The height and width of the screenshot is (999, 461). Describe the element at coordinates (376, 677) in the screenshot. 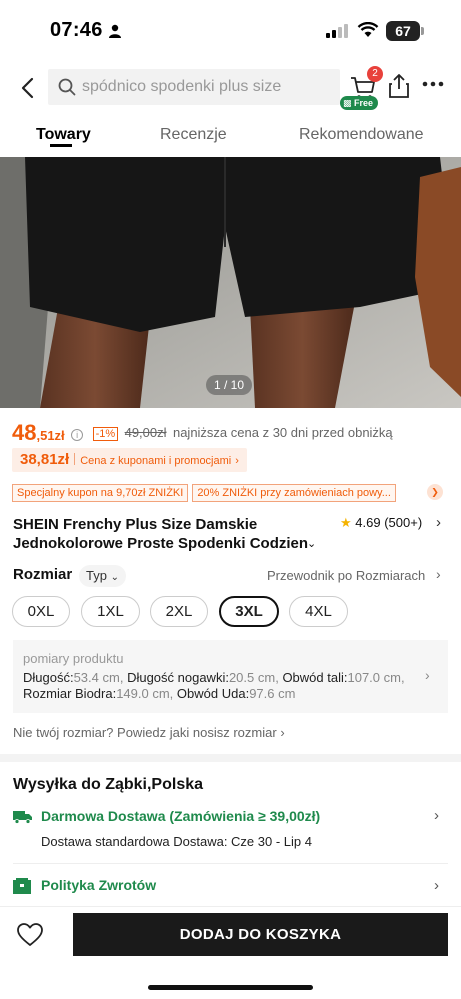

I see `waist-value: 107.0 cm,` at that location.